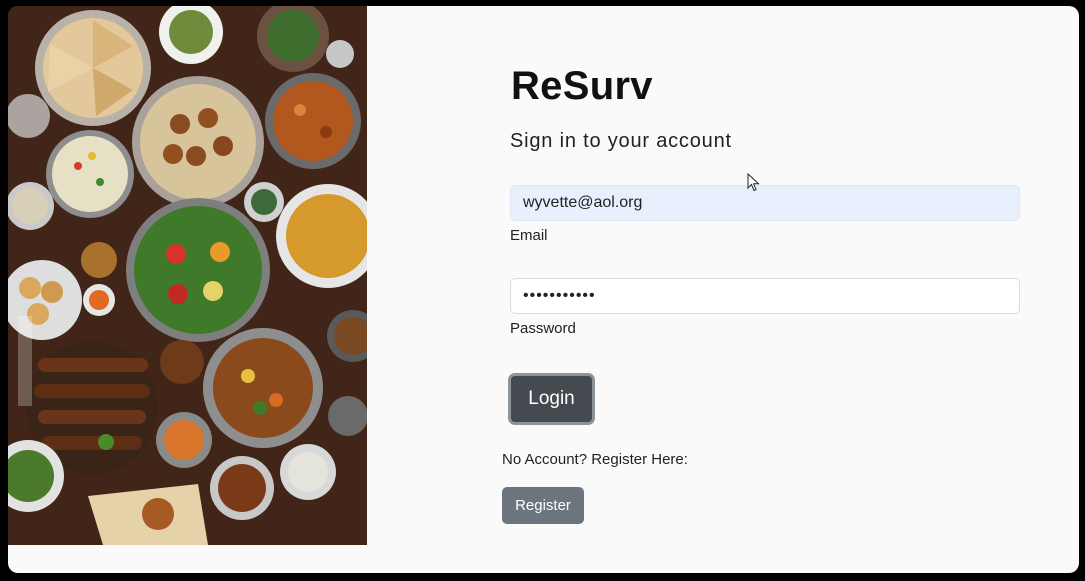 This screenshot has width=1085, height=581. Describe the element at coordinates (543, 505) in the screenshot. I see `register-button: Register` at that location.